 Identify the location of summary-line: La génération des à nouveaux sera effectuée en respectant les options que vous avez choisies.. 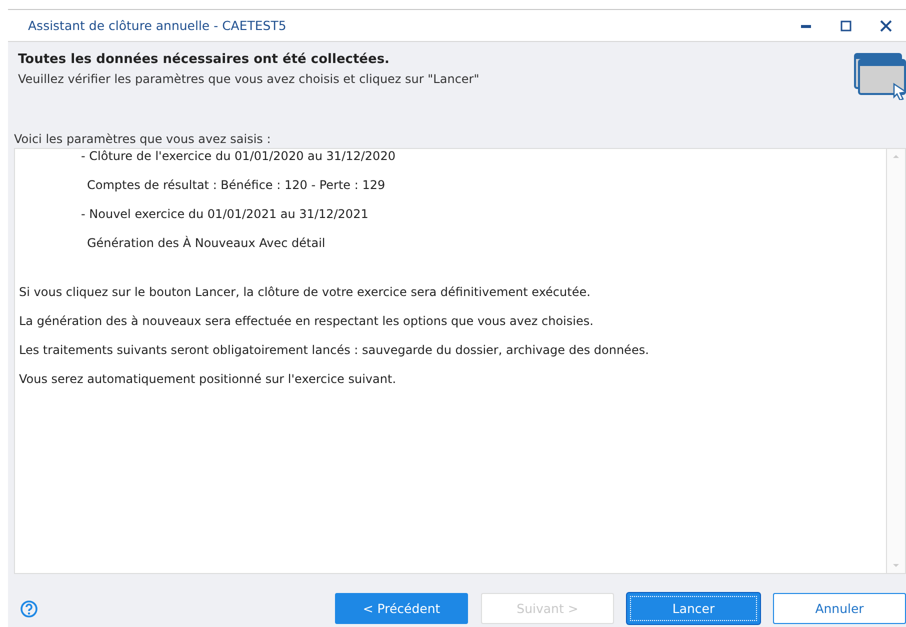
(306, 321).